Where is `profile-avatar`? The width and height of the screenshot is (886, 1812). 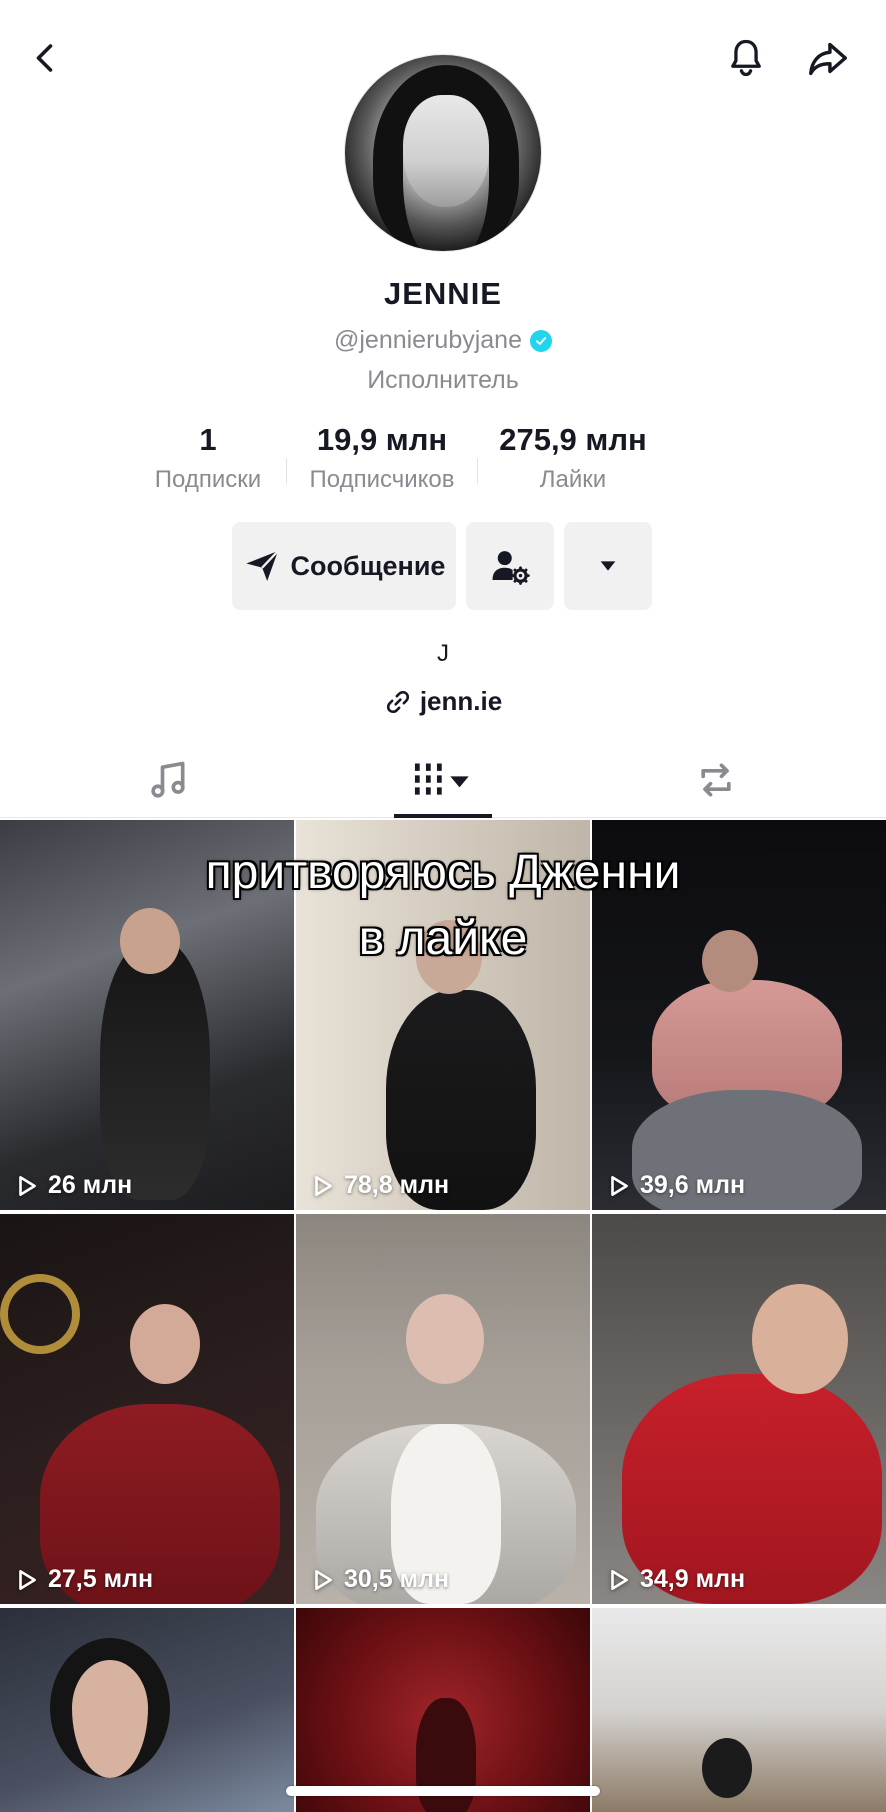
profile-avatar is located at coordinates (443, 153).